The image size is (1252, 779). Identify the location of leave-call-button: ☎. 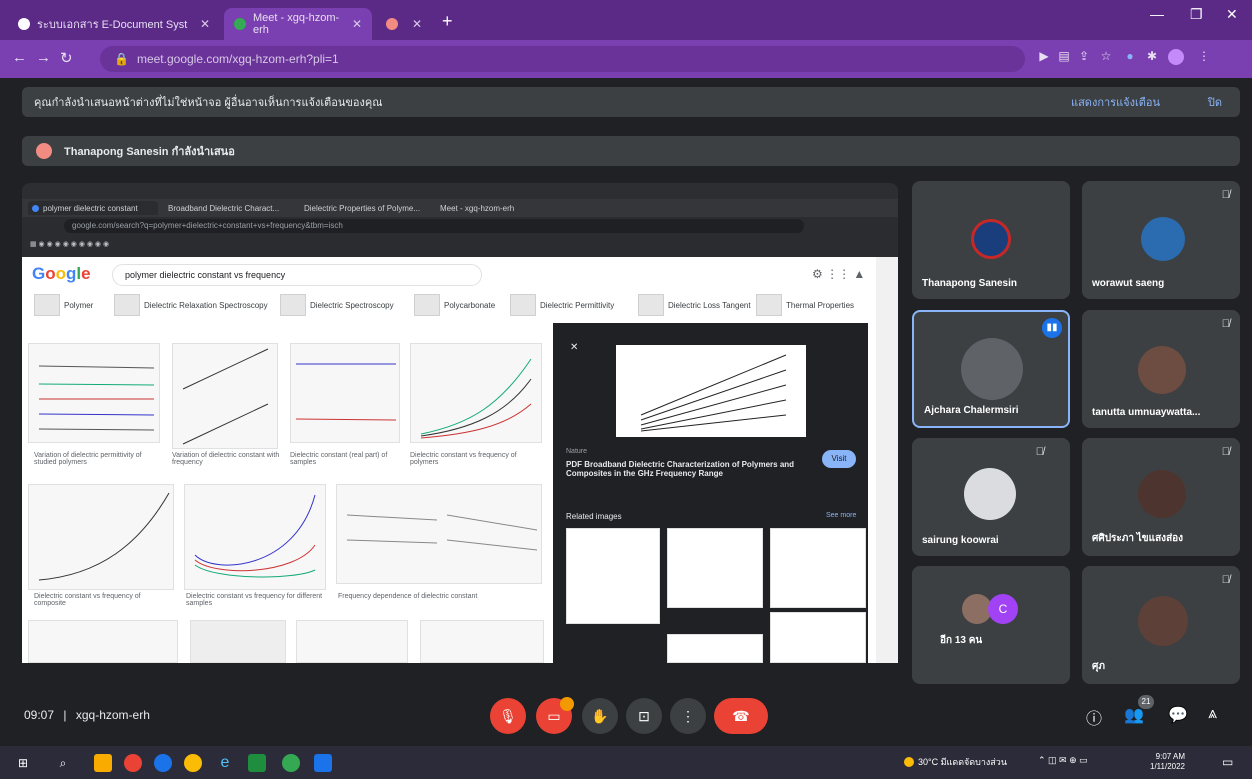
(741, 716).